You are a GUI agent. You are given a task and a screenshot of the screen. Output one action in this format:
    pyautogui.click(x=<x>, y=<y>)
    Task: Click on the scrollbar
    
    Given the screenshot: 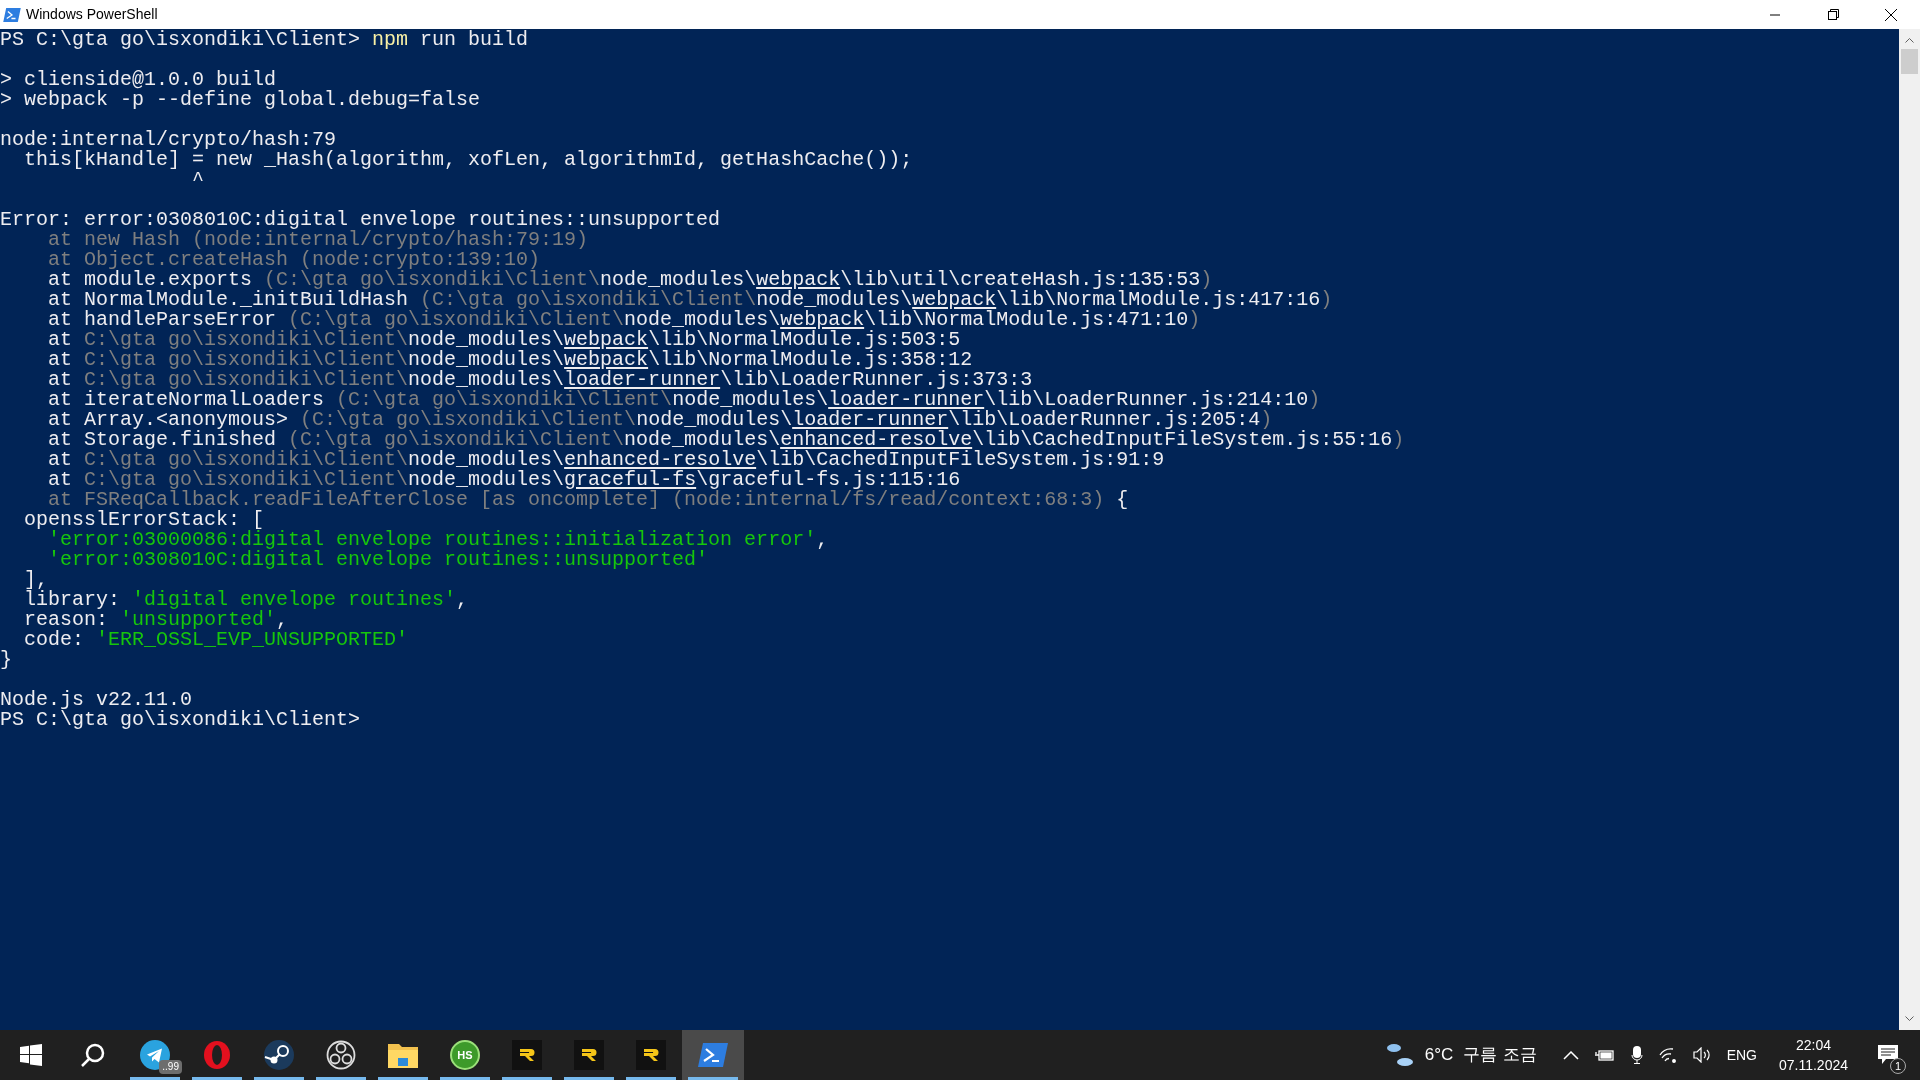 What is the action you would take?
    pyautogui.click(x=1909, y=529)
    